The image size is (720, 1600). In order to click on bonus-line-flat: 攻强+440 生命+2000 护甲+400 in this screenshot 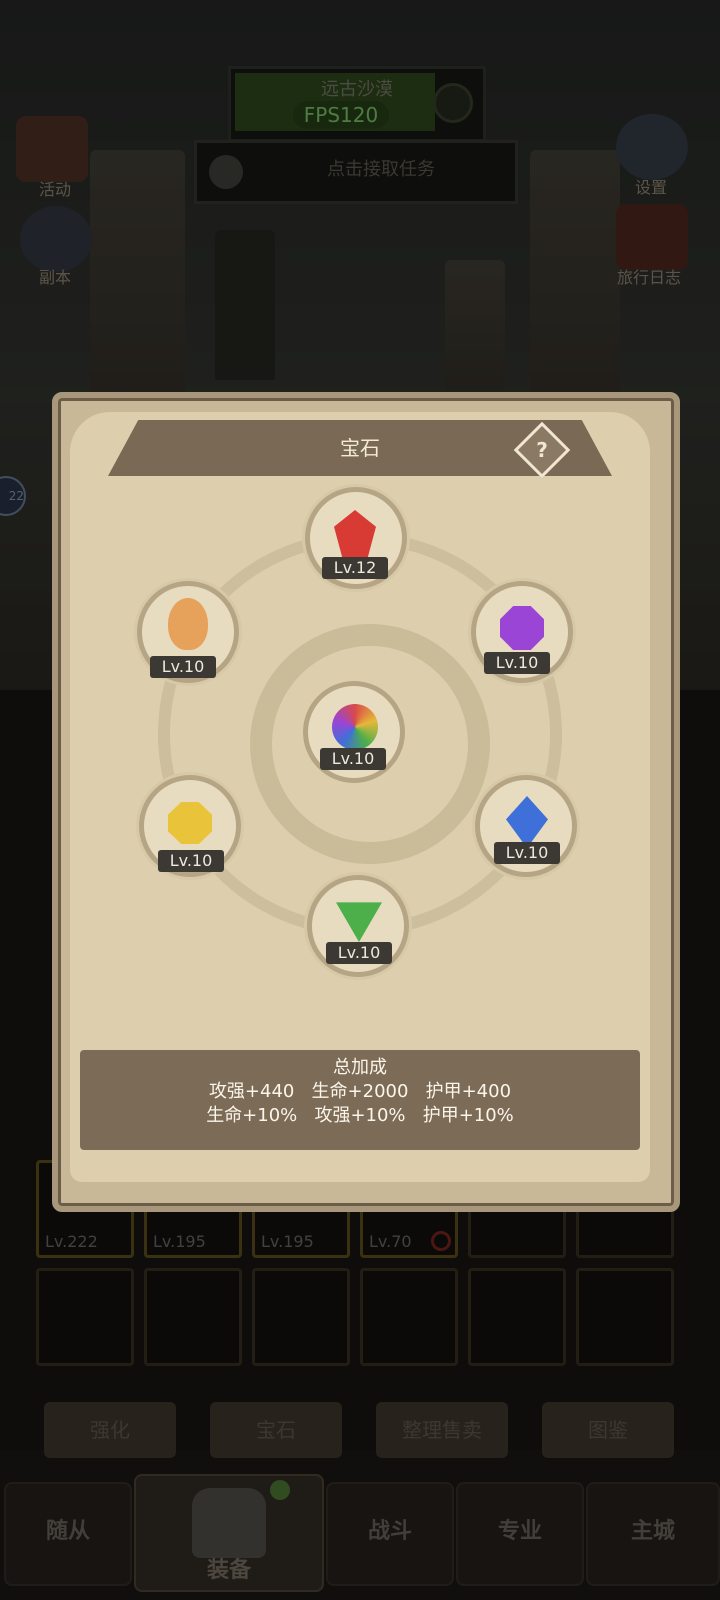, I will do `click(360, 1091)`.